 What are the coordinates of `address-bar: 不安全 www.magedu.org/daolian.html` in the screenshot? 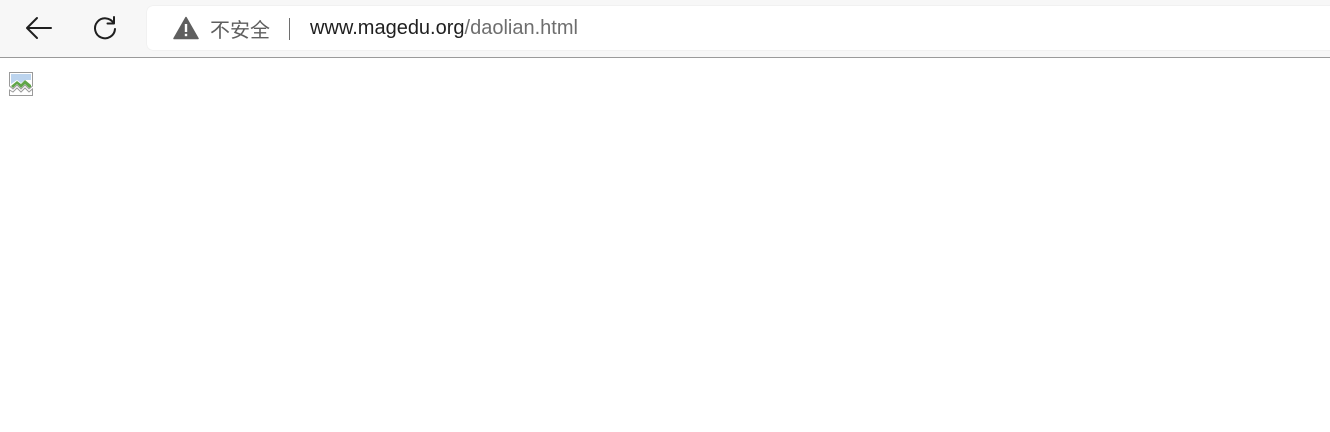 It's located at (738, 28).